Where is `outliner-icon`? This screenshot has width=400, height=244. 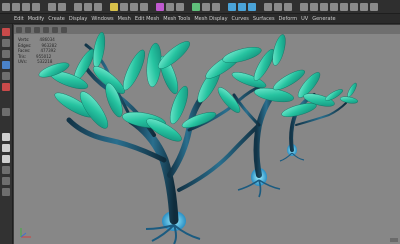 outliner-icon is located at coordinates (278, 6).